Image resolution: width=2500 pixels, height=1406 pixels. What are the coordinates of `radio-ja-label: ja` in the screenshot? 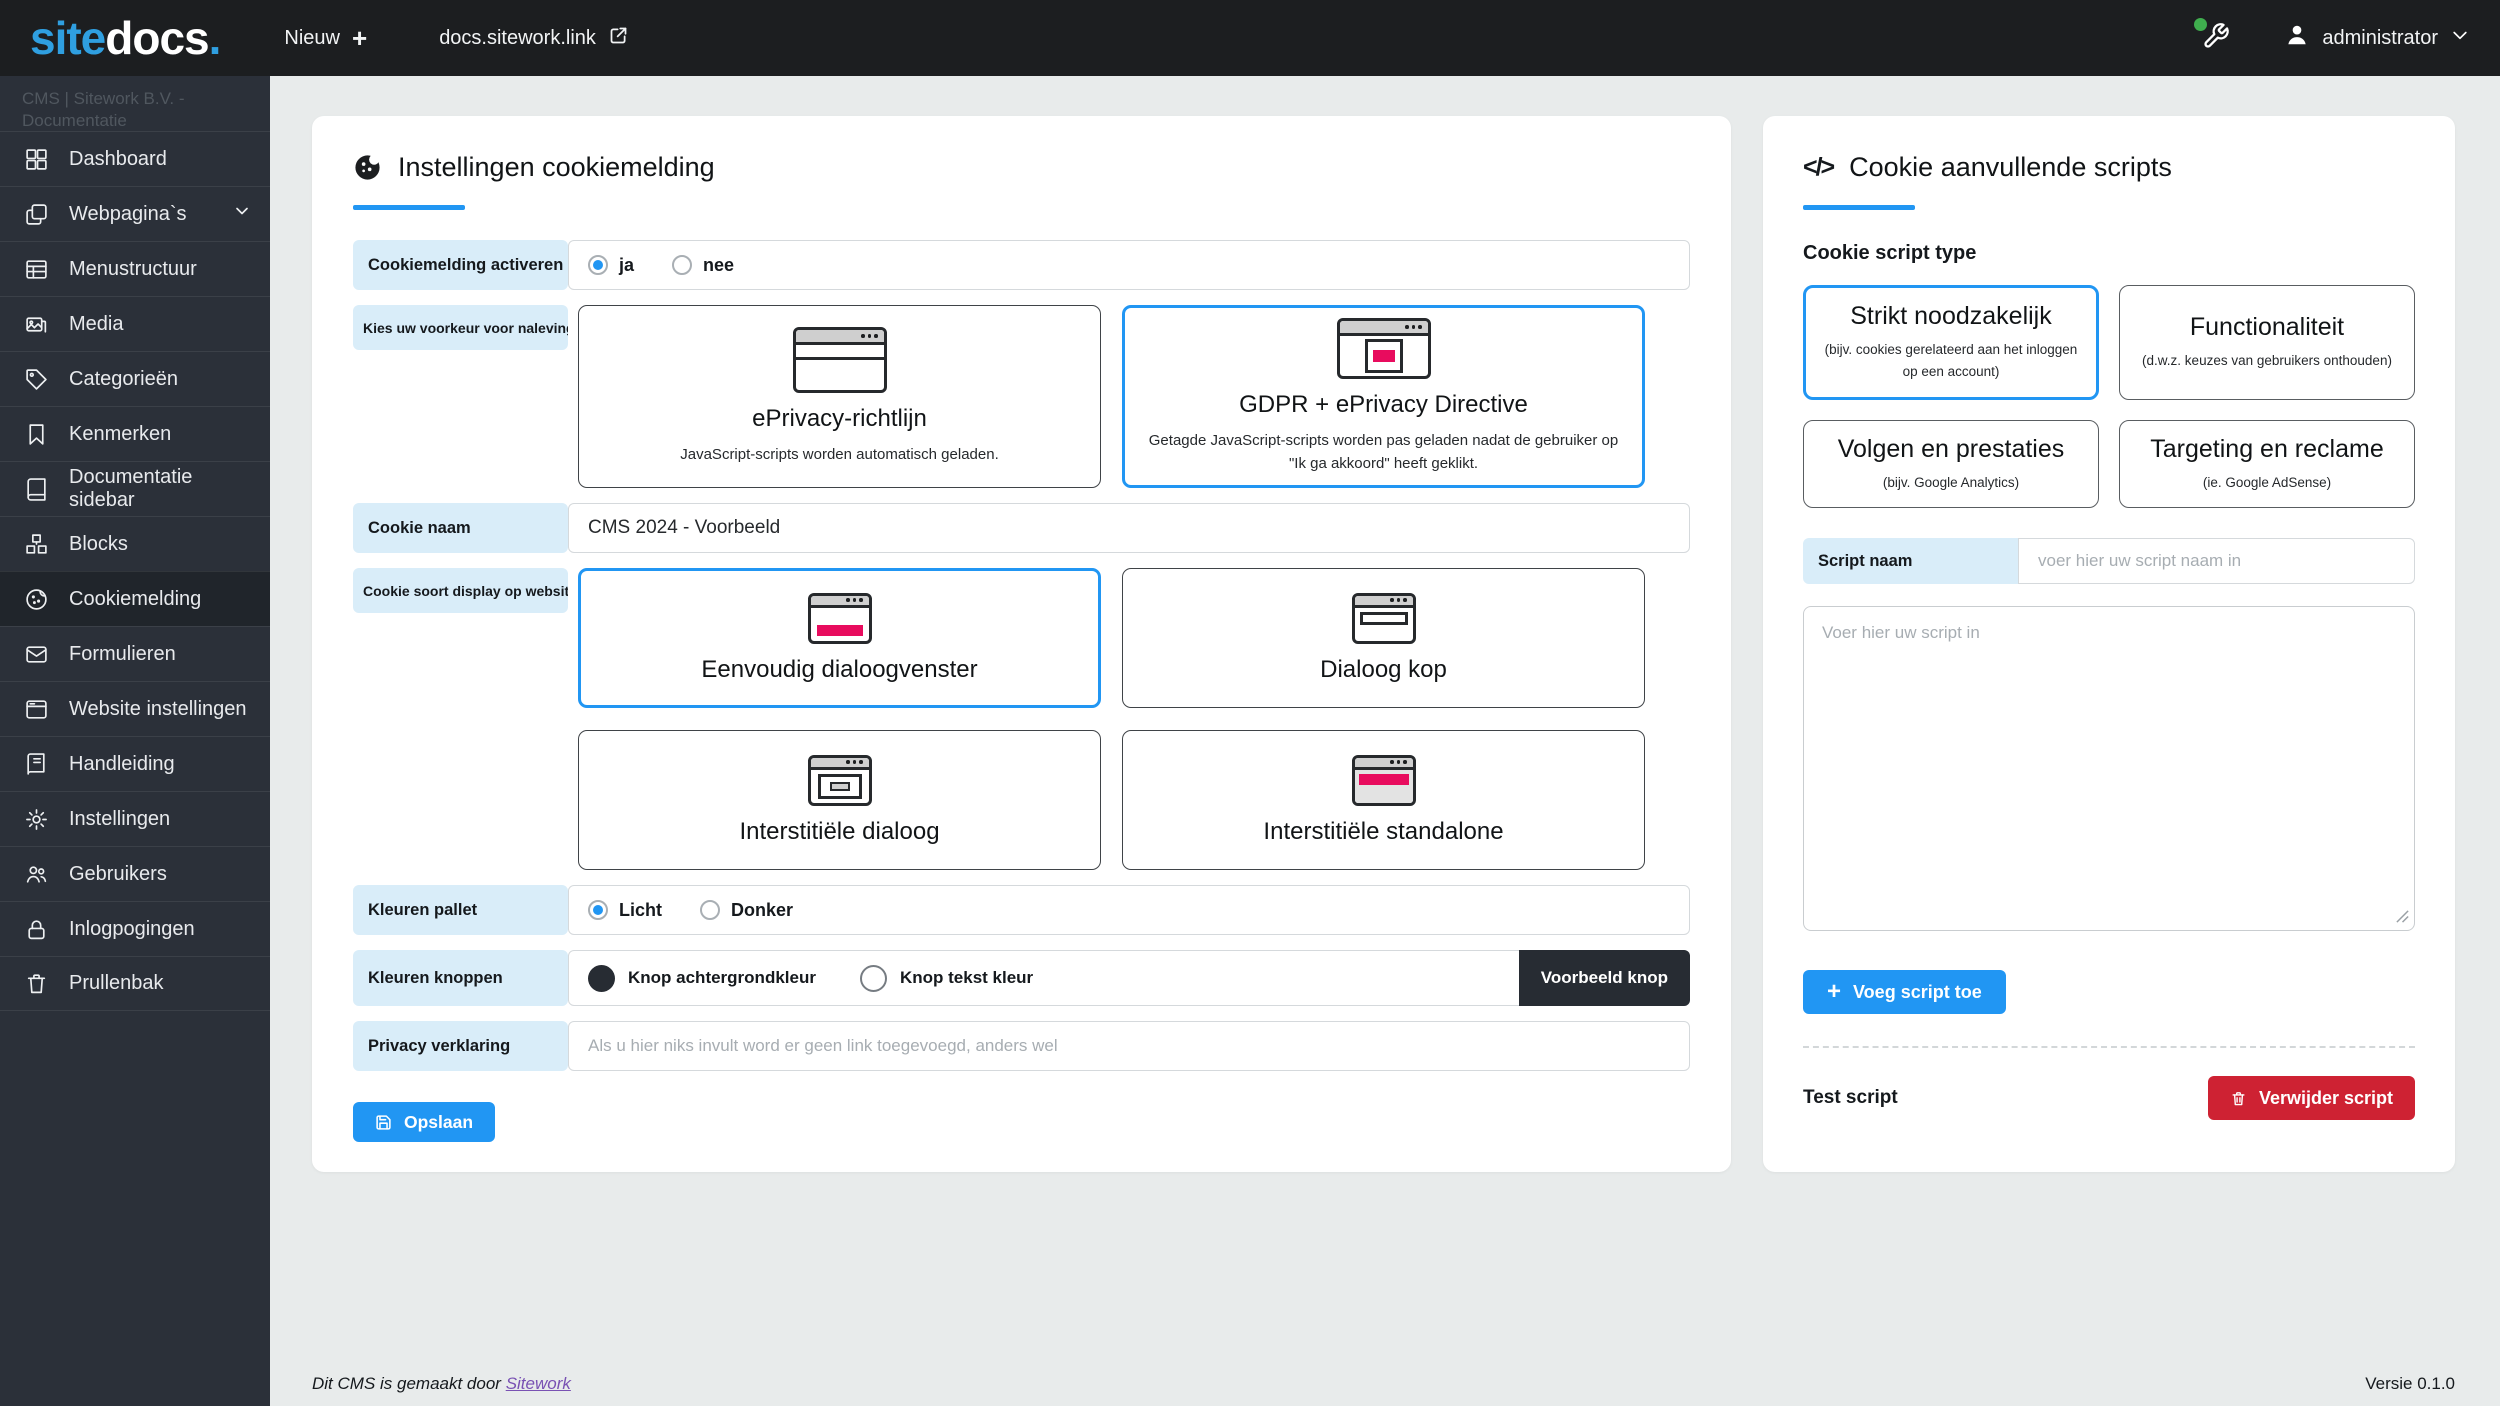 It's located at (627, 264).